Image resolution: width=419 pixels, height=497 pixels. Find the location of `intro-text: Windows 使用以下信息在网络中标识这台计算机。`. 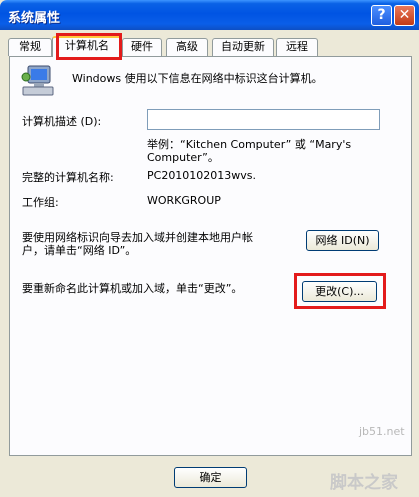

intro-text: Windows 使用以下信息在网络中标识这台计算机。 is located at coordinates (197, 78).